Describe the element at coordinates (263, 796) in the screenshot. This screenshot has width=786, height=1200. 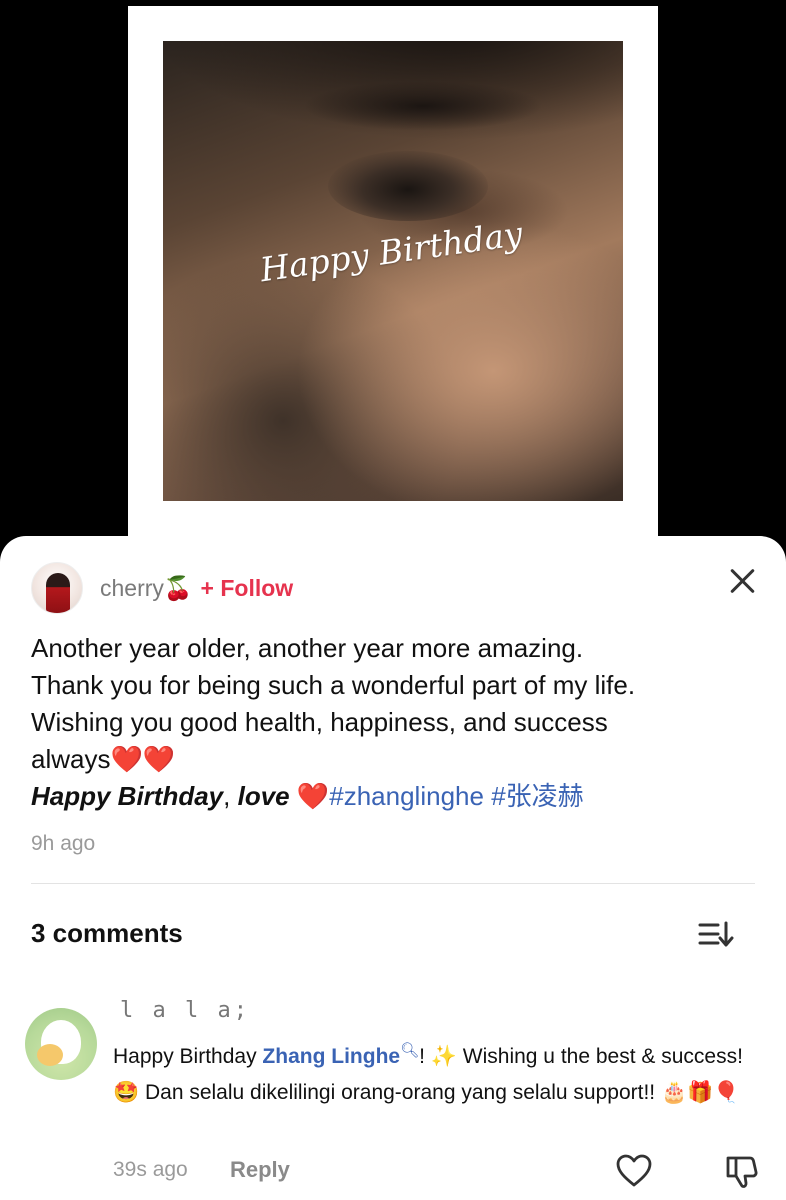
I see `closing-love: love` at that location.